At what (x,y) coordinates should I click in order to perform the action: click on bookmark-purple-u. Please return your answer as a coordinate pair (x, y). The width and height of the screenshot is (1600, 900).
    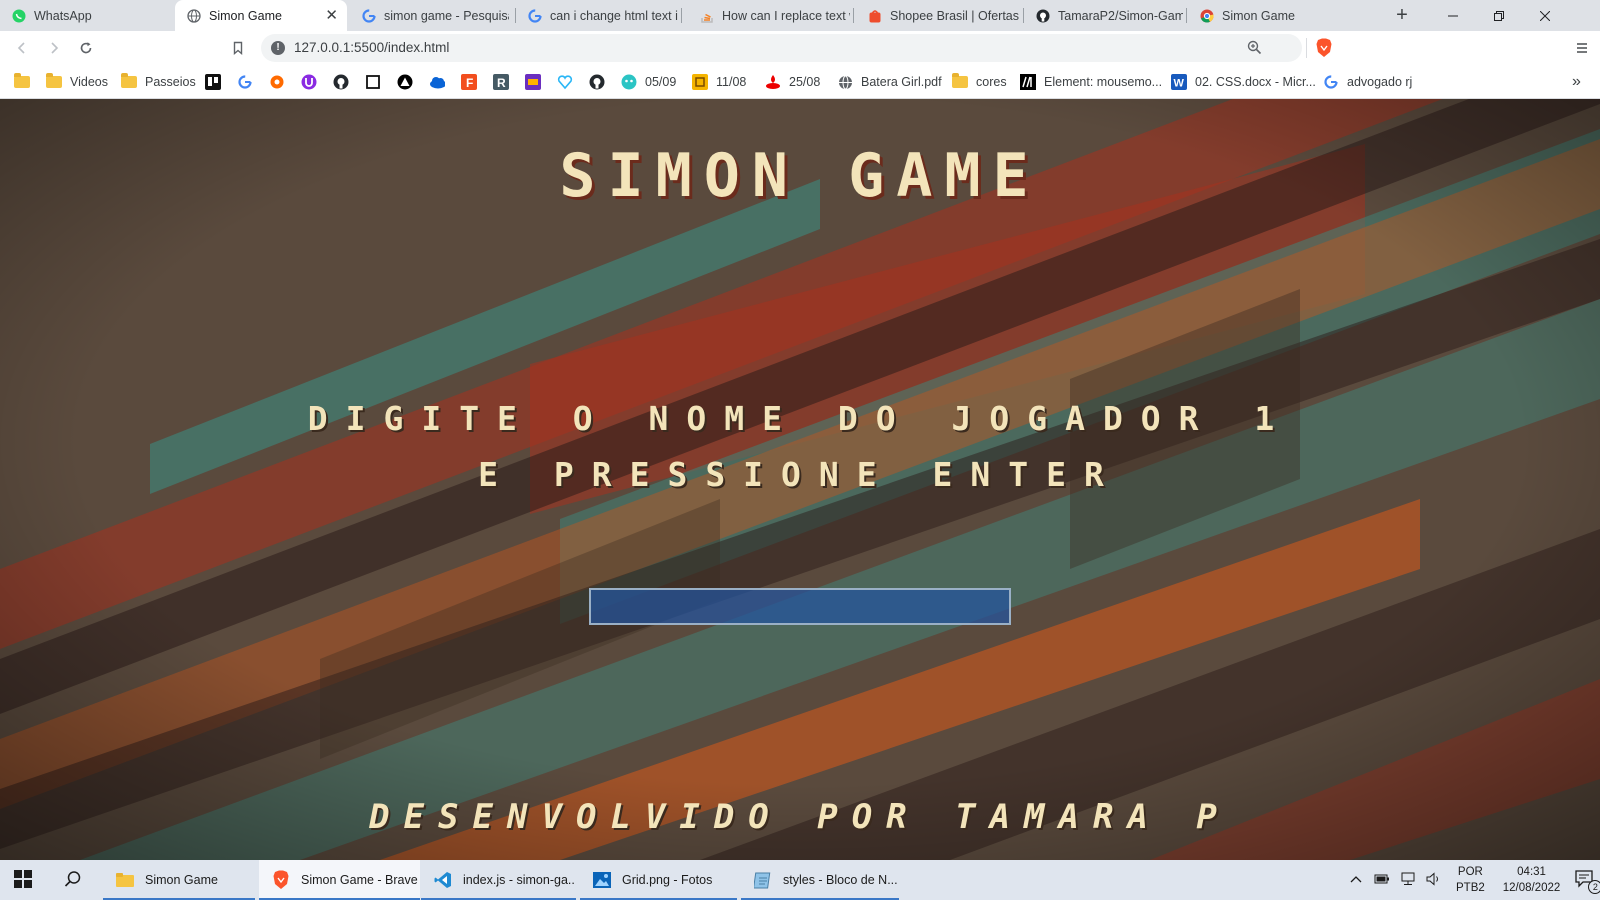
    Looking at the image, I should click on (309, 82).